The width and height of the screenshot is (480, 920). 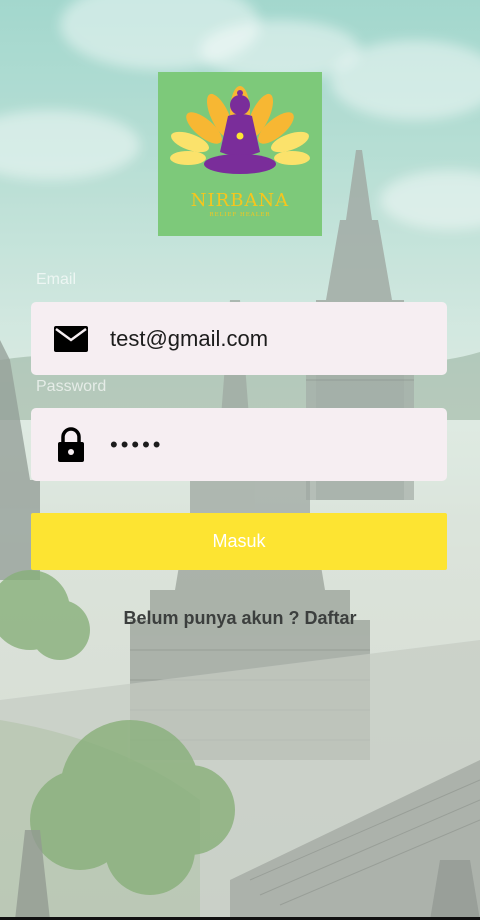 I want to click on login-button: Masuk, so click(x=239, y=541).